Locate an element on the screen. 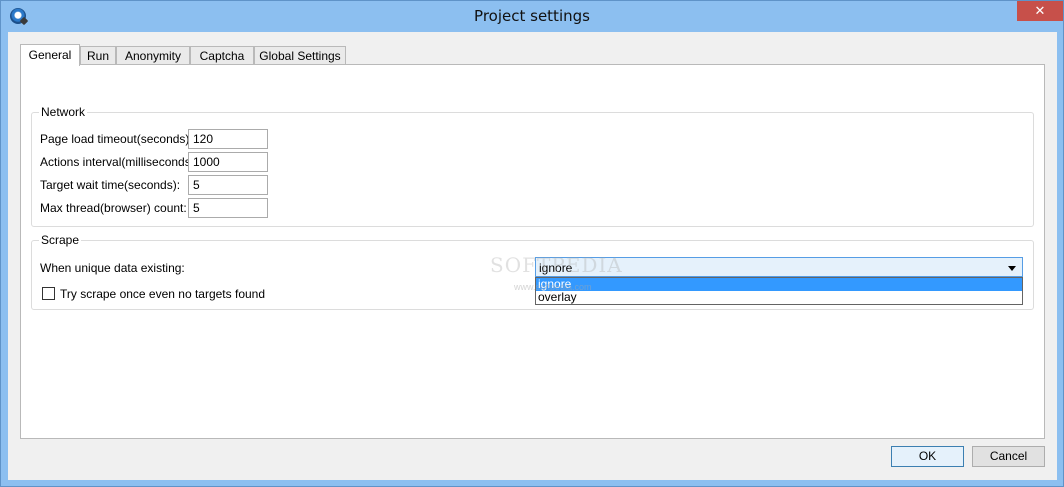  window-title: Project settings is located at coordinates (532, 16).